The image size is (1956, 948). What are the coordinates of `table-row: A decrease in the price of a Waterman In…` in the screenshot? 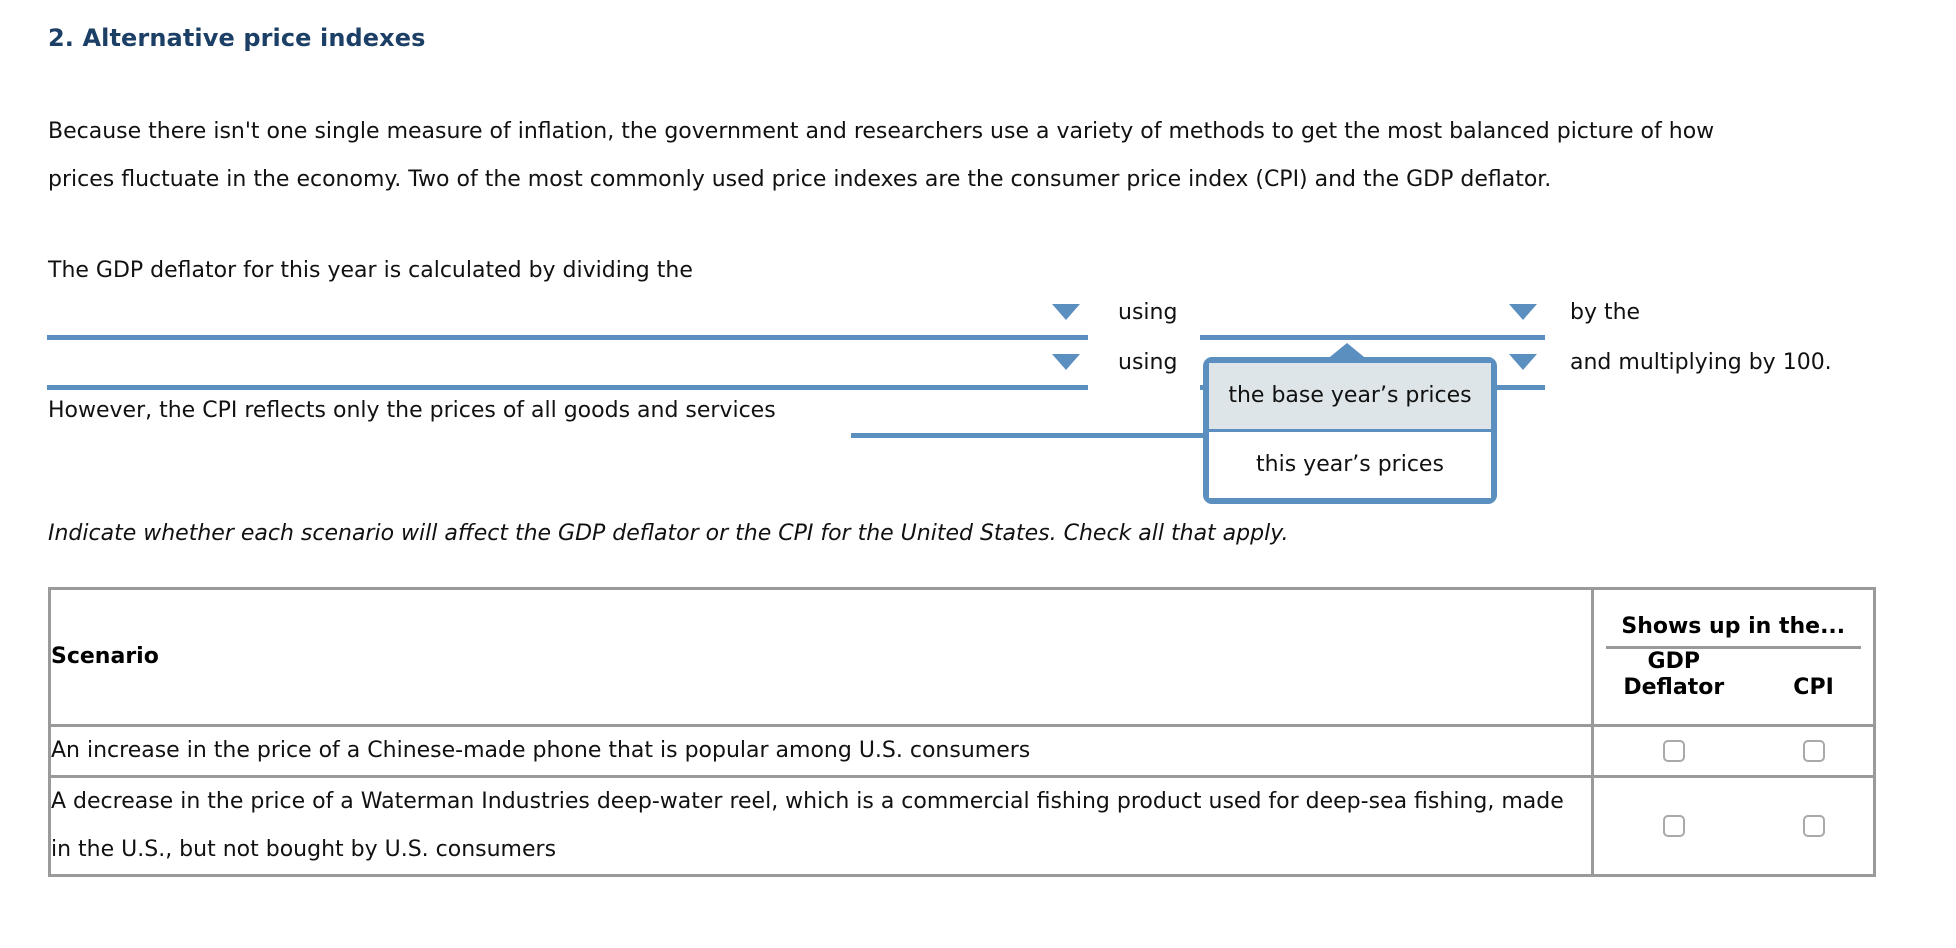 It's located at (962, 825).